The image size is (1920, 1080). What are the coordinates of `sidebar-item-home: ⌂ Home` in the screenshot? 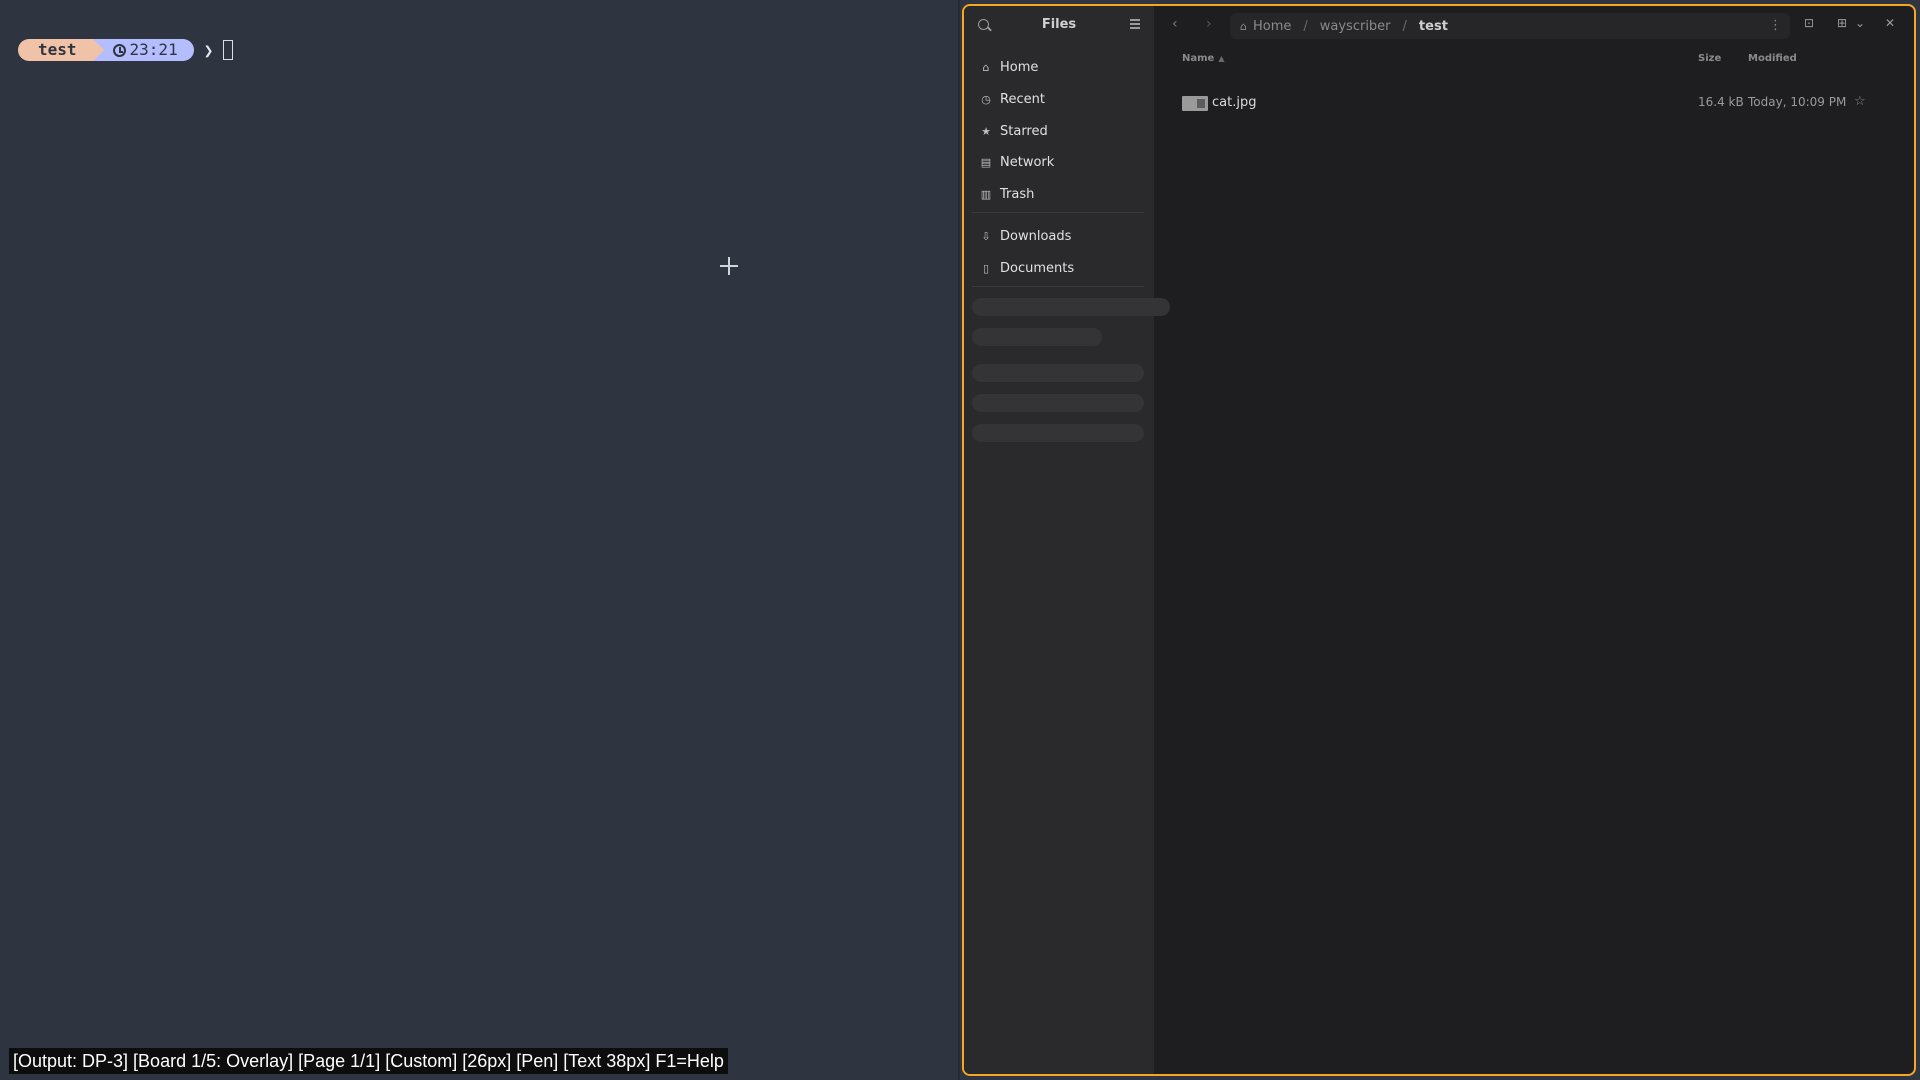 It's located at (1009, 67).